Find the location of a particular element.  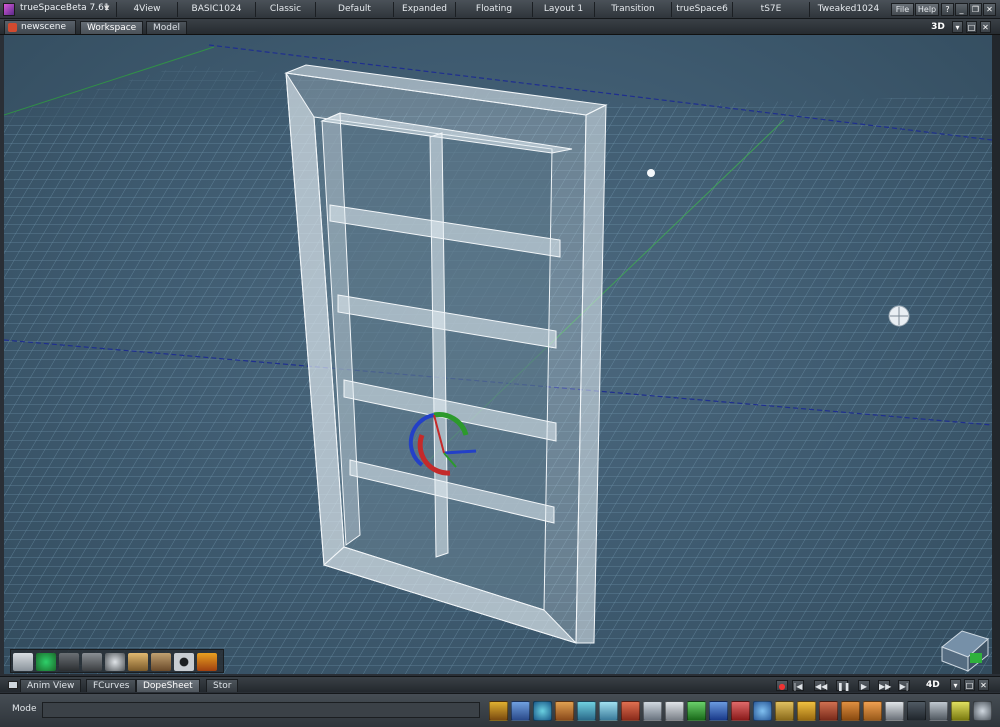

panel-icon is located at coordinates (13, 685).